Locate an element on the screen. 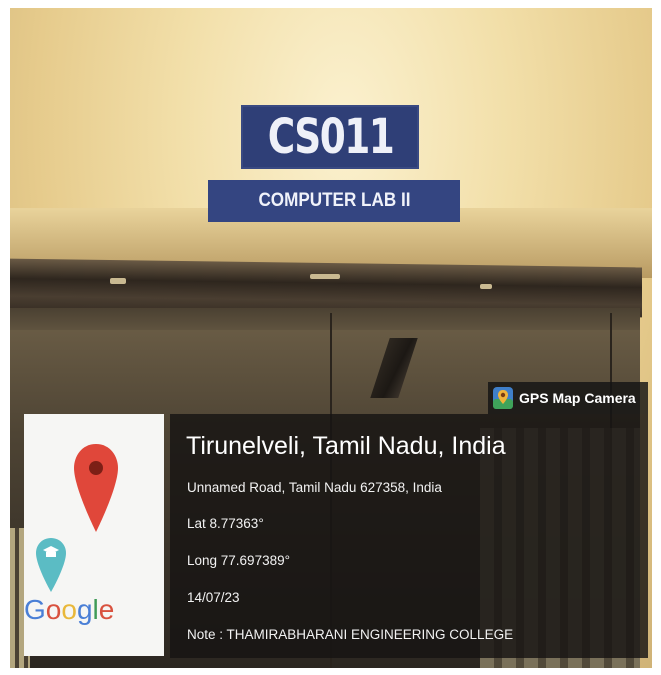  room-code-sign: CS011 is located at coordinates (330, 137).